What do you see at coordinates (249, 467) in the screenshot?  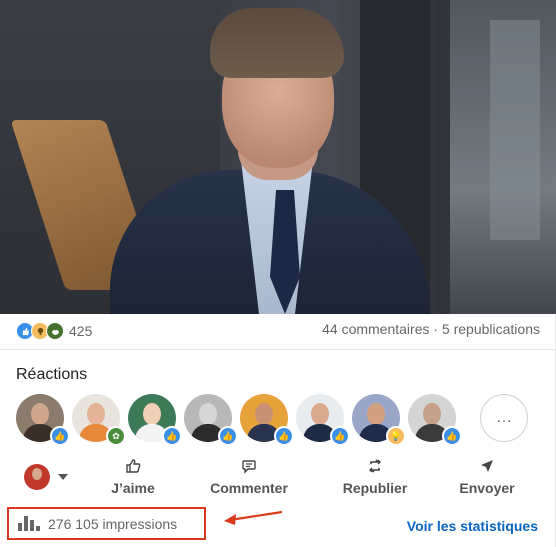 I see `comment-icon` at bounding box center [249, 467].